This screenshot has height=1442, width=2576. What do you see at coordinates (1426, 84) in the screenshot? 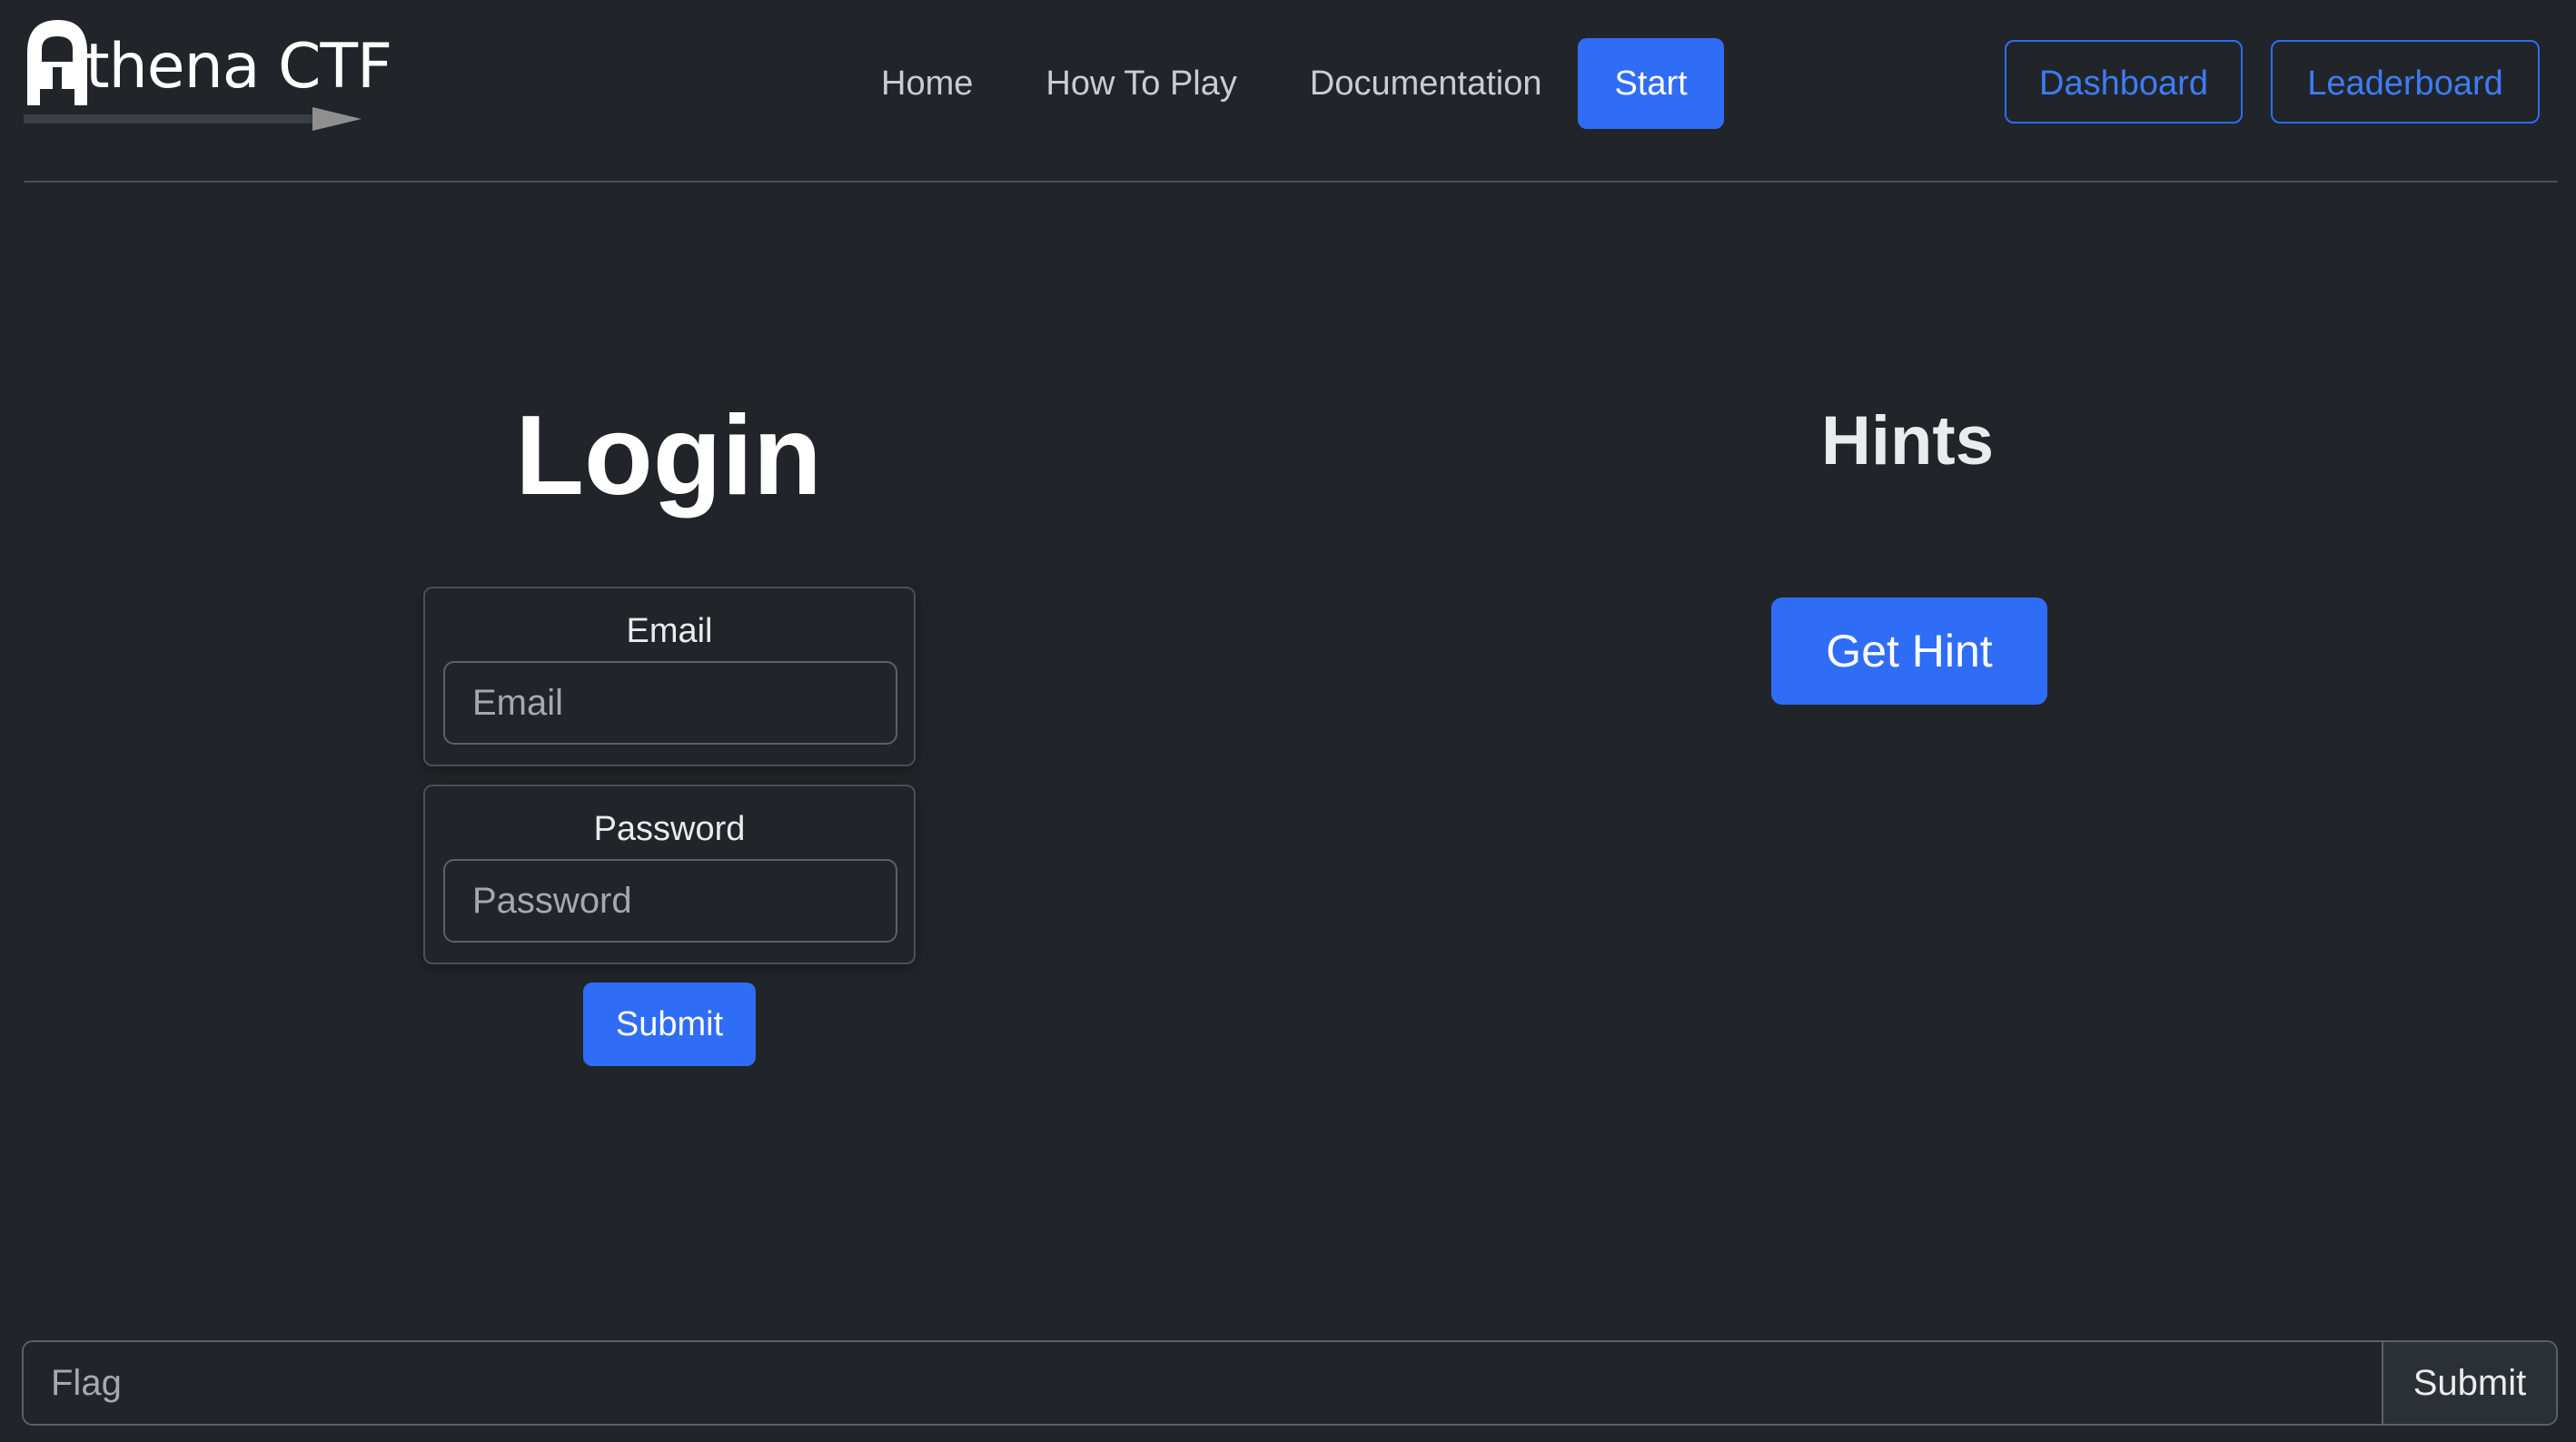
I see `nav-link-documentation: Documentation` at bounding box center [1426, 84].